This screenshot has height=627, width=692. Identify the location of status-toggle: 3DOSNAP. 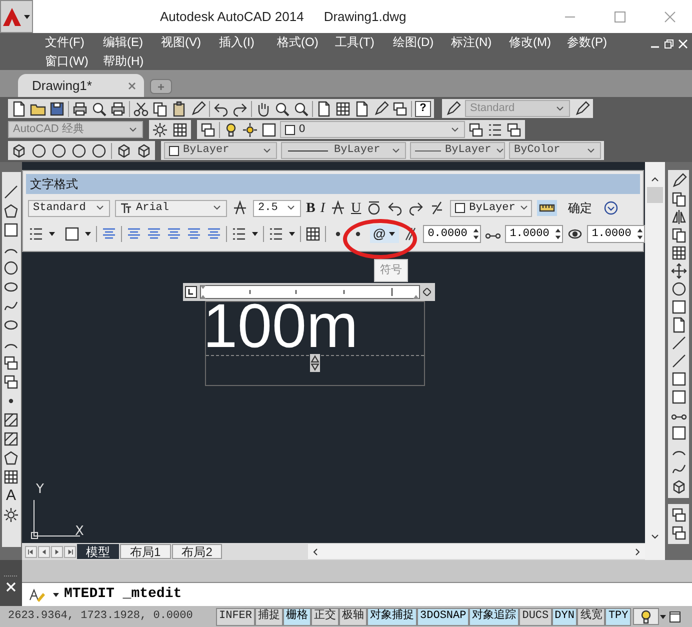
(443, 617).